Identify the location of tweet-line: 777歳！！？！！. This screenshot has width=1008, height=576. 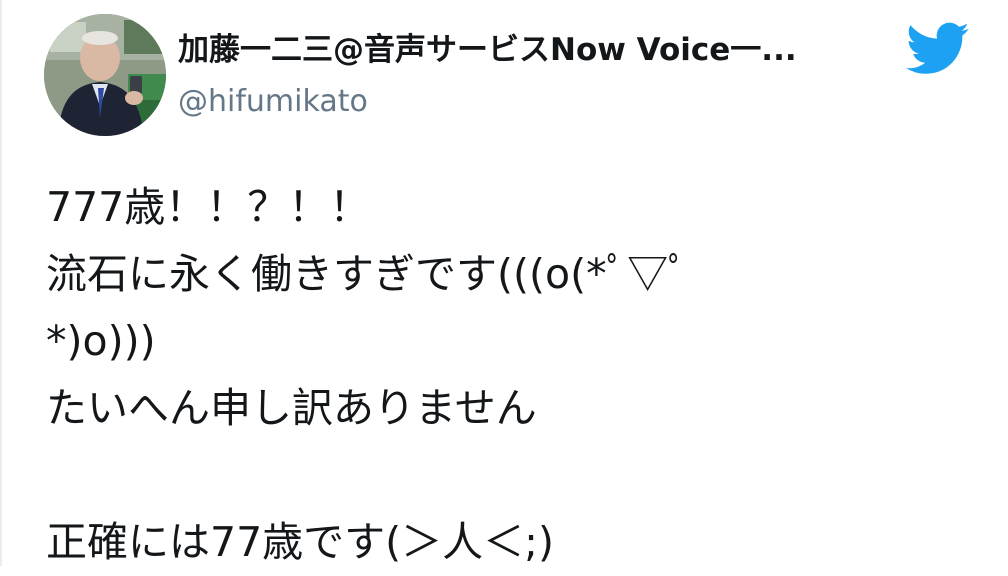
(208, 207).